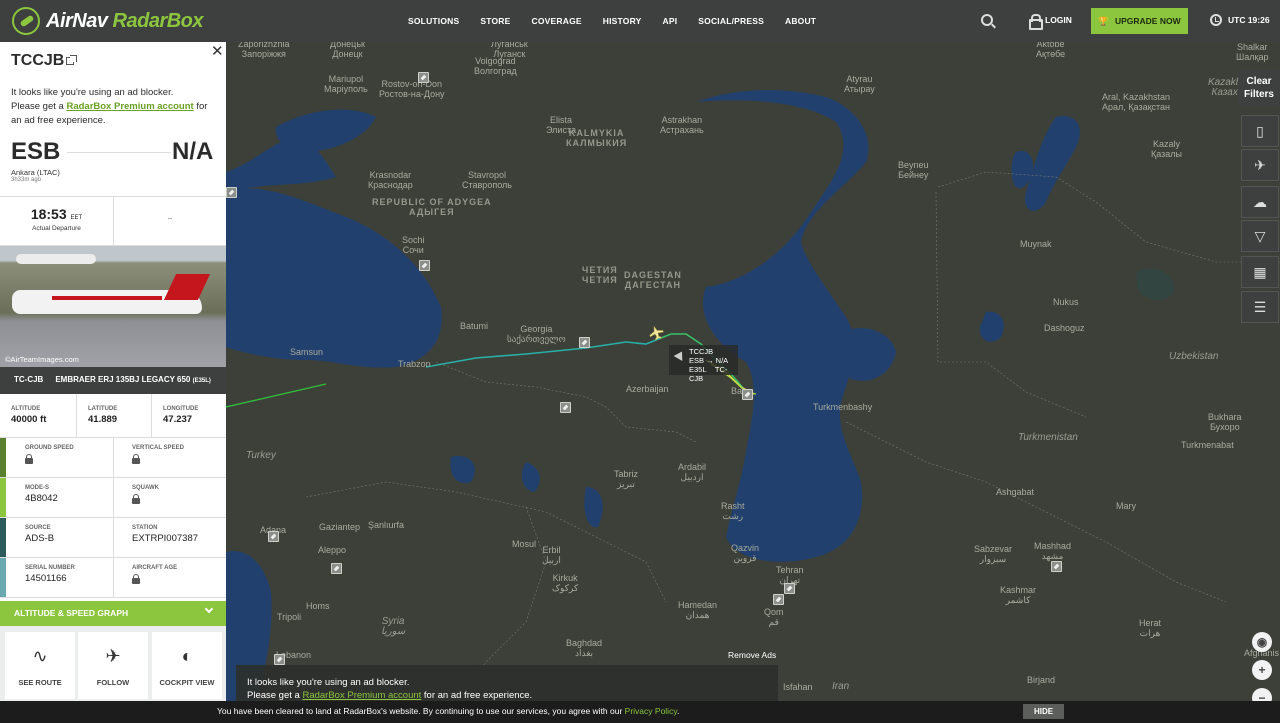  Describe the element at coordinates (1136, 102) in the screenshot. I see `map-label: Aral, Kazakhstan Арал, Қазақстан` at that location.